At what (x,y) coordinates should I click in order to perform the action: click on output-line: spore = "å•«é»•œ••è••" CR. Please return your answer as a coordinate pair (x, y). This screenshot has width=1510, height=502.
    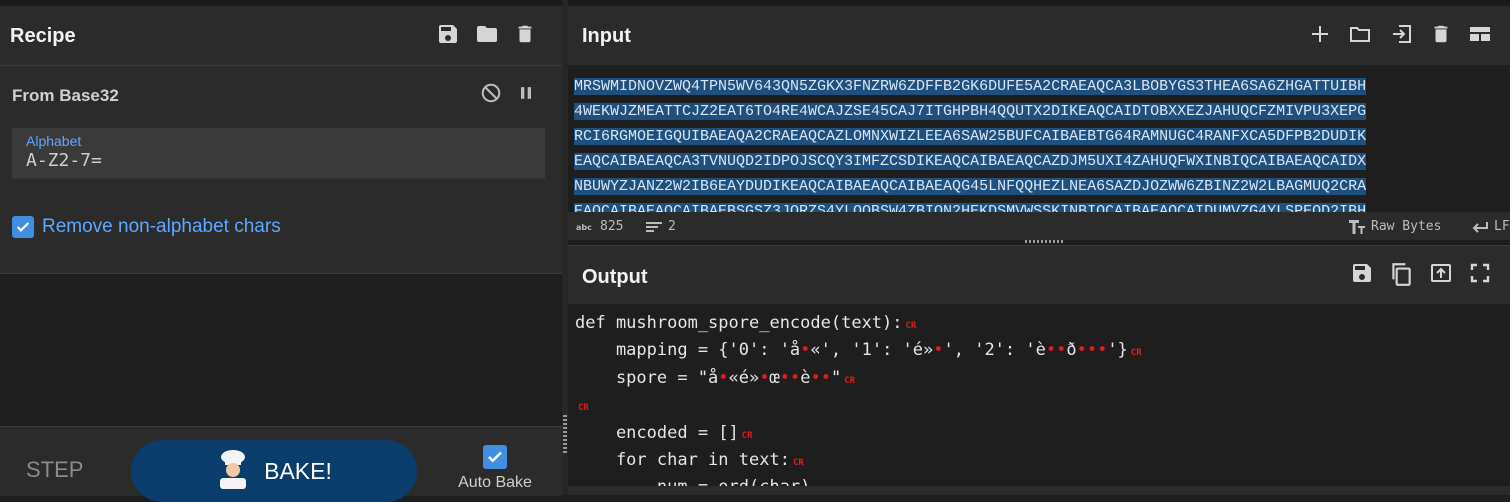
    Looking at the image, I should click on (858, 379).